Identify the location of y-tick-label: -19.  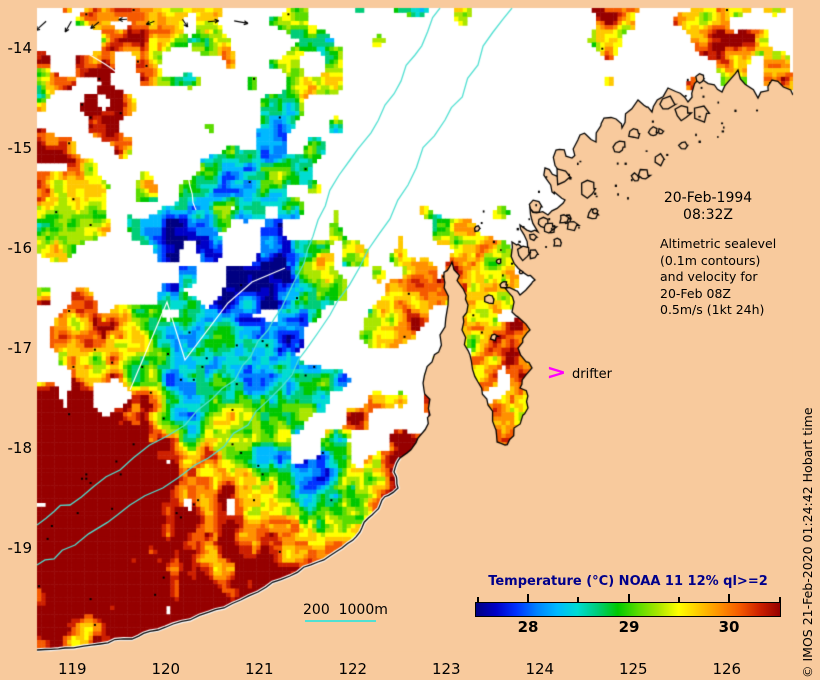
(20, 548).